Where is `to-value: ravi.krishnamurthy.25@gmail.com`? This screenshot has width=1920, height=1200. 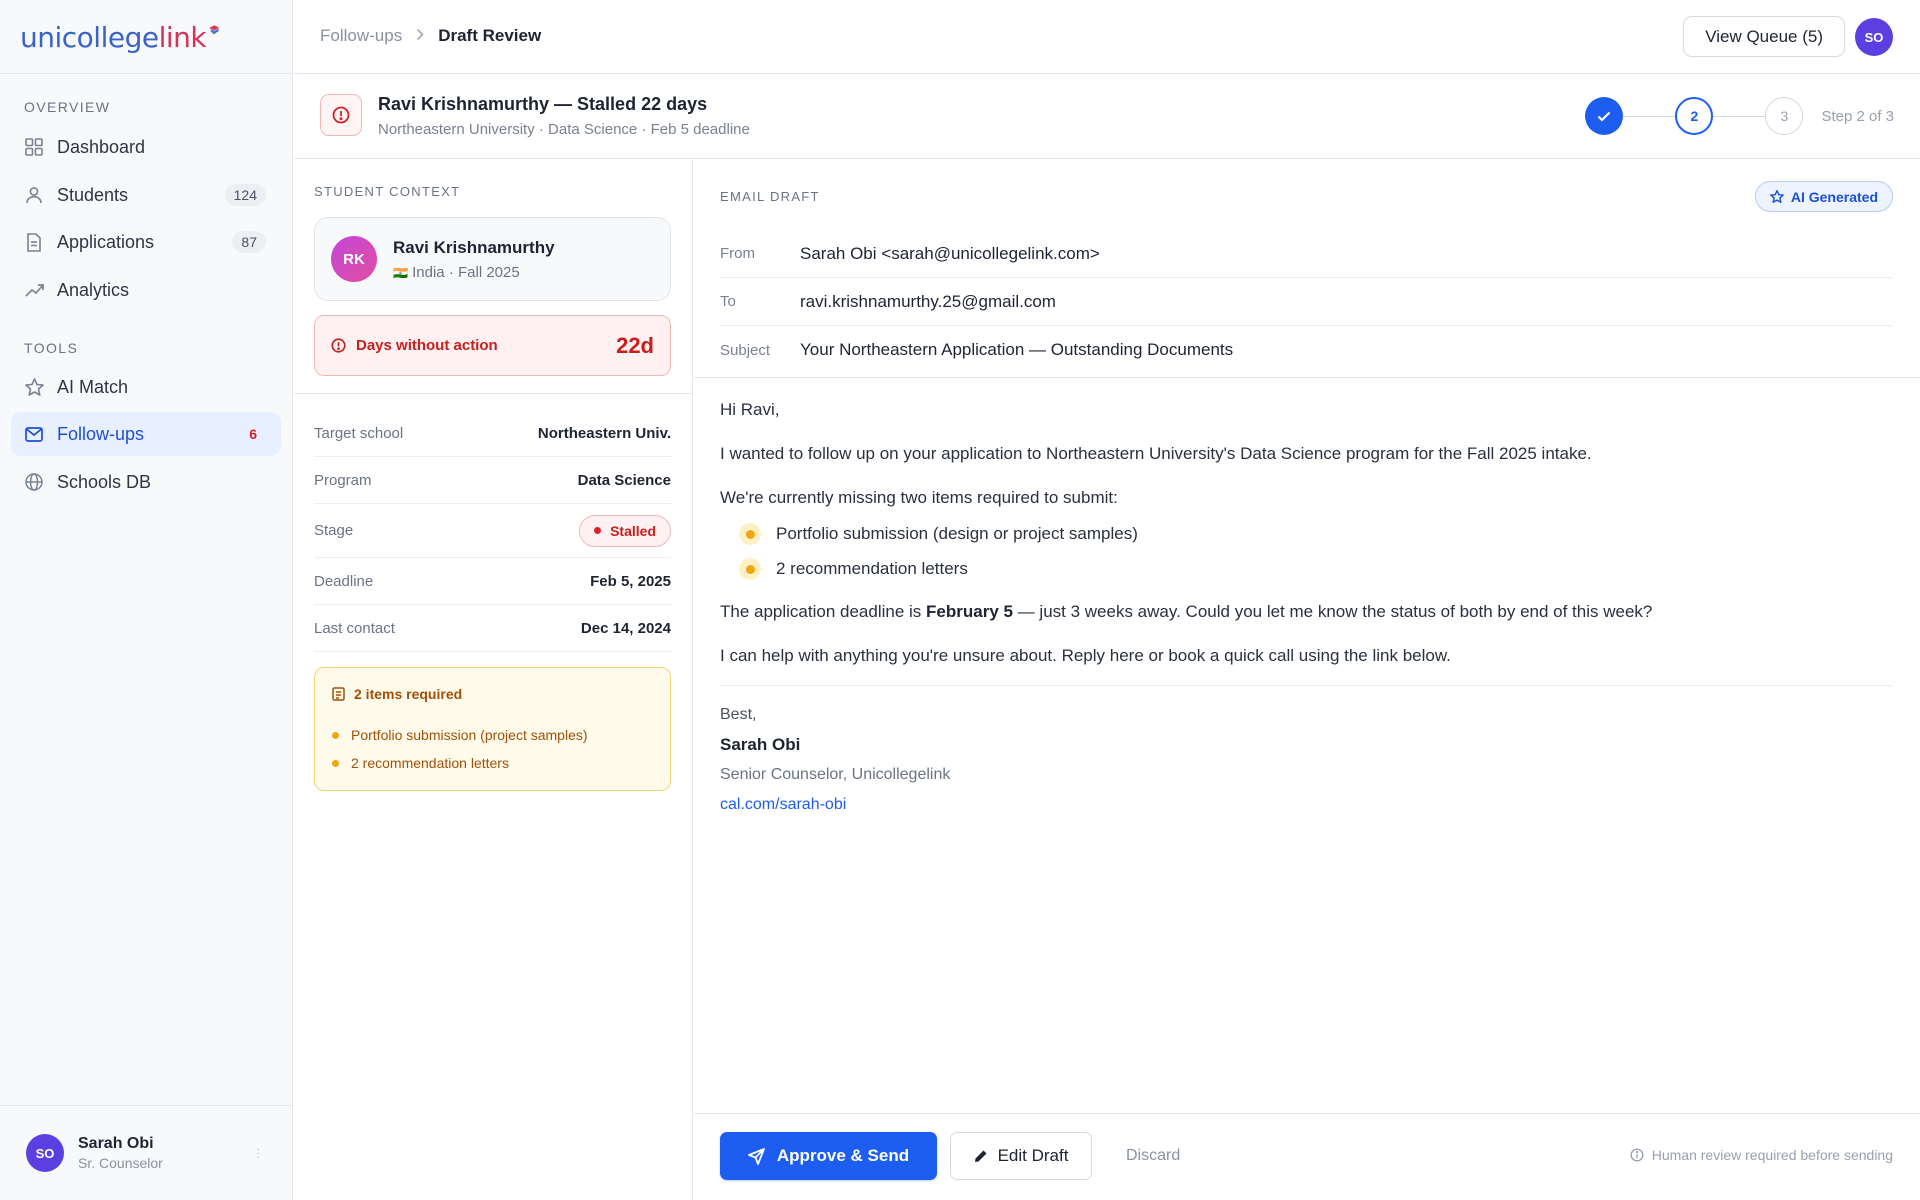 to-value: ravi.krishnamurthy.25@gmail.com is located at coordinates (928, 302).